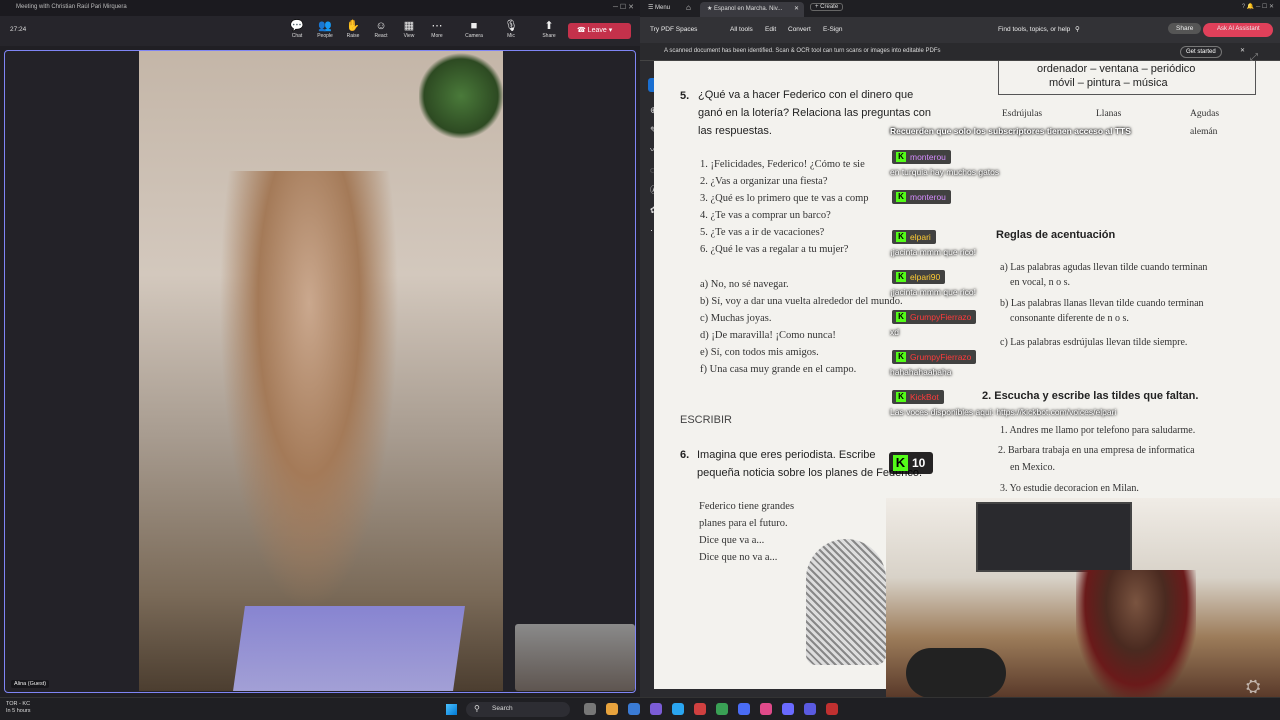 The image size is (1280, 720). What do you see at coordinates (832, 709) in the screenshot?
I see `pdf-icon` at bounding box center [832, 709].